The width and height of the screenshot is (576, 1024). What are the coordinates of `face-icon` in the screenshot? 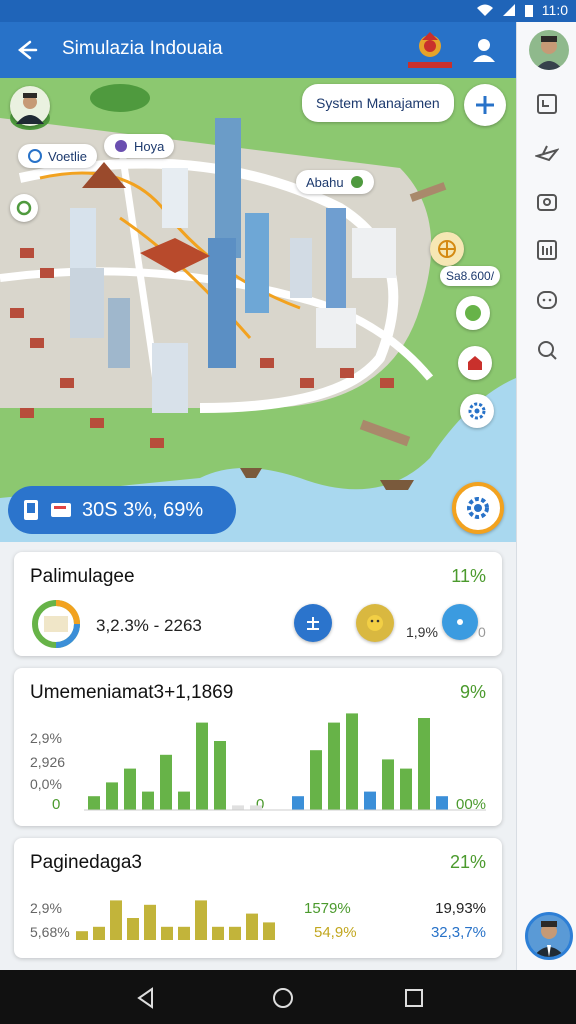 It's located at (547, 300).